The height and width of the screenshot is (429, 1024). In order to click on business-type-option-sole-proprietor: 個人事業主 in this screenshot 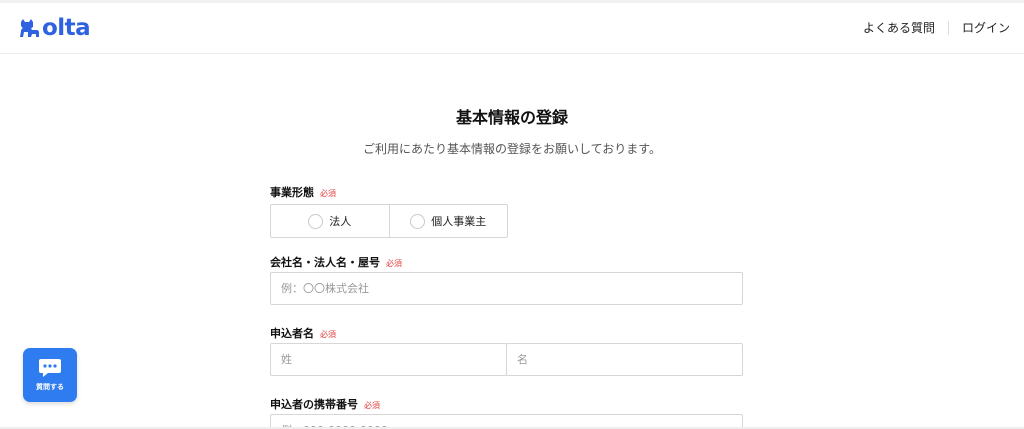, I will do `click(448, 221)`.